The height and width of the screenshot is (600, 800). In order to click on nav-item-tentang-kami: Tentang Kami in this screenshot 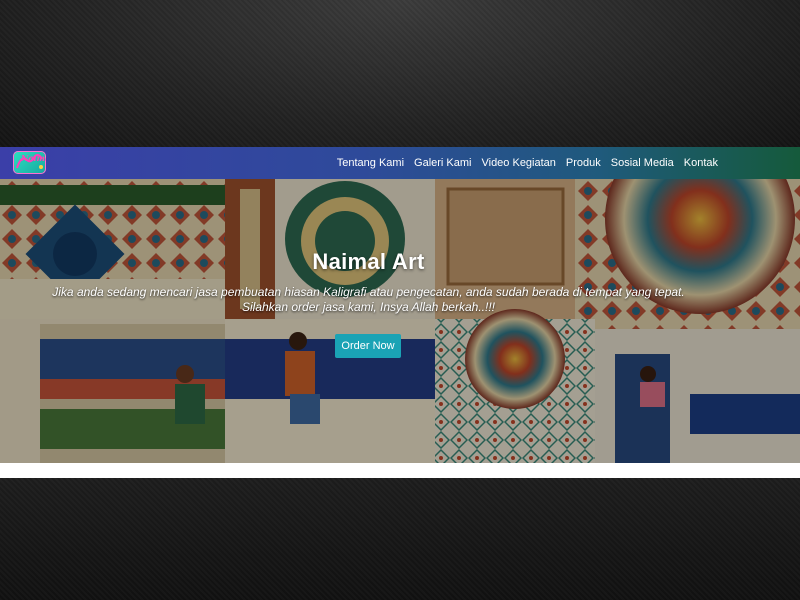, I will do `click(370, 163)`.